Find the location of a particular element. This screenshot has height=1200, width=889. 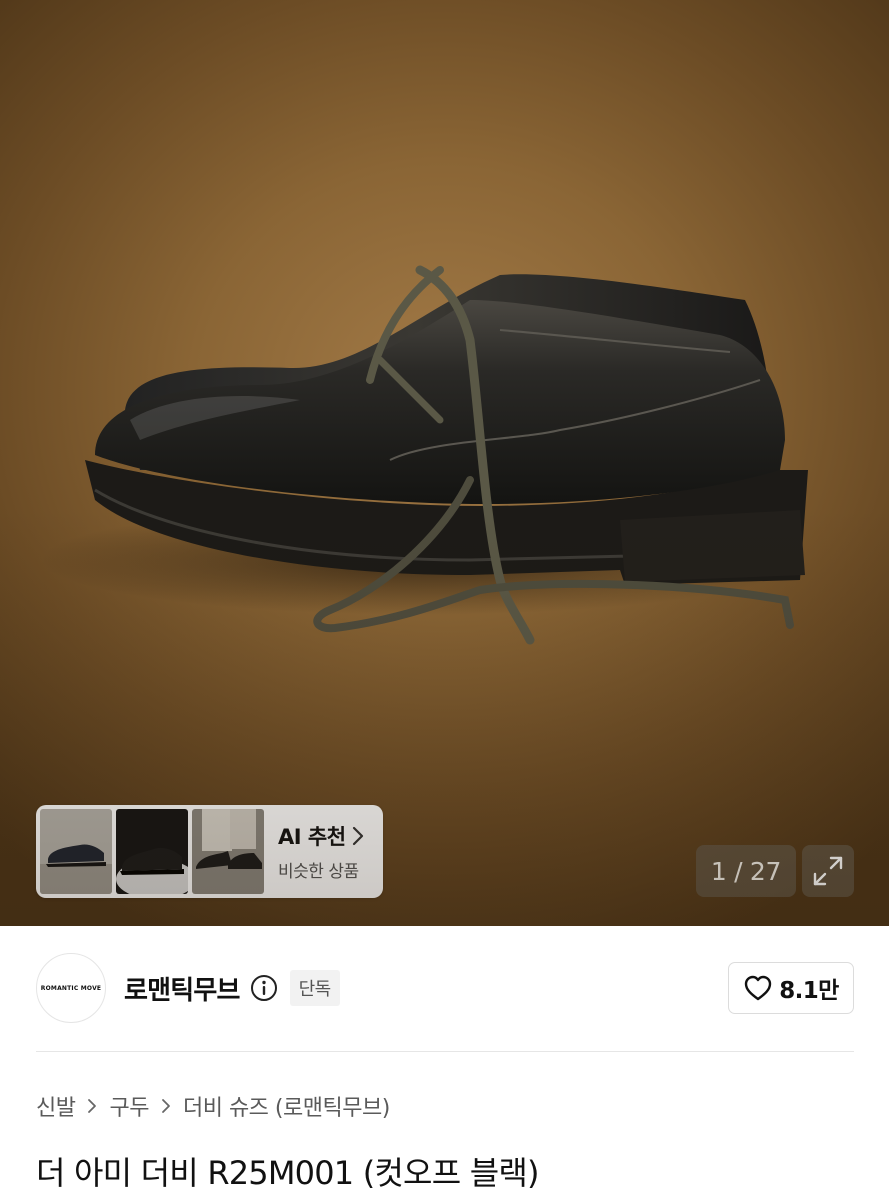

divider is located at coordinates (445, 1051).